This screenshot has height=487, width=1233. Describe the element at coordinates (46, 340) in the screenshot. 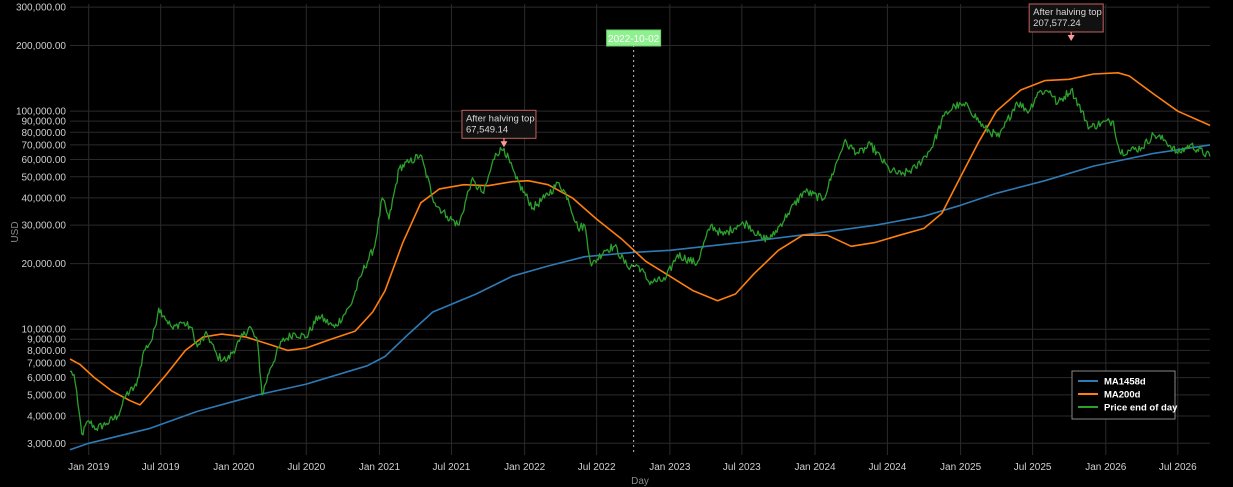

I see `y-tick-label: 9,000.00` at that location.